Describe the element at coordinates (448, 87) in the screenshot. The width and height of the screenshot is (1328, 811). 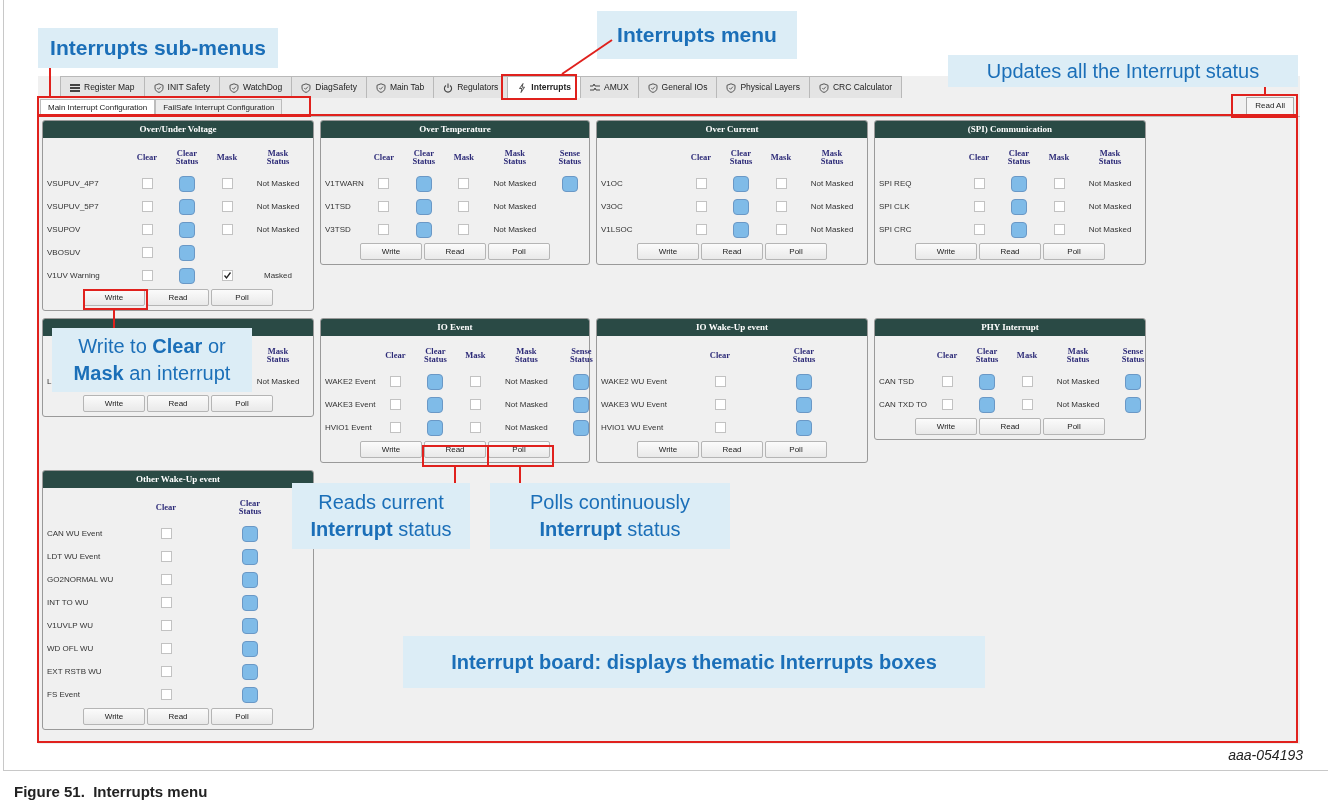
I see `power-icon` at that location.